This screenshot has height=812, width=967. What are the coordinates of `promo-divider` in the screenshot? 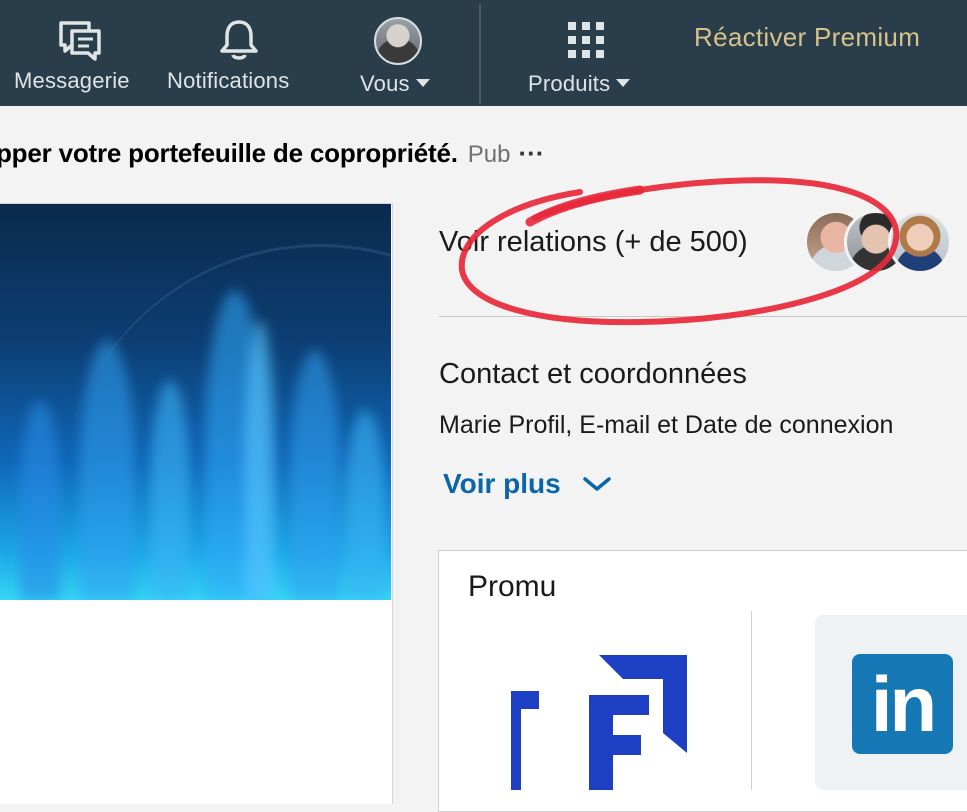 It's located at (751, 700).